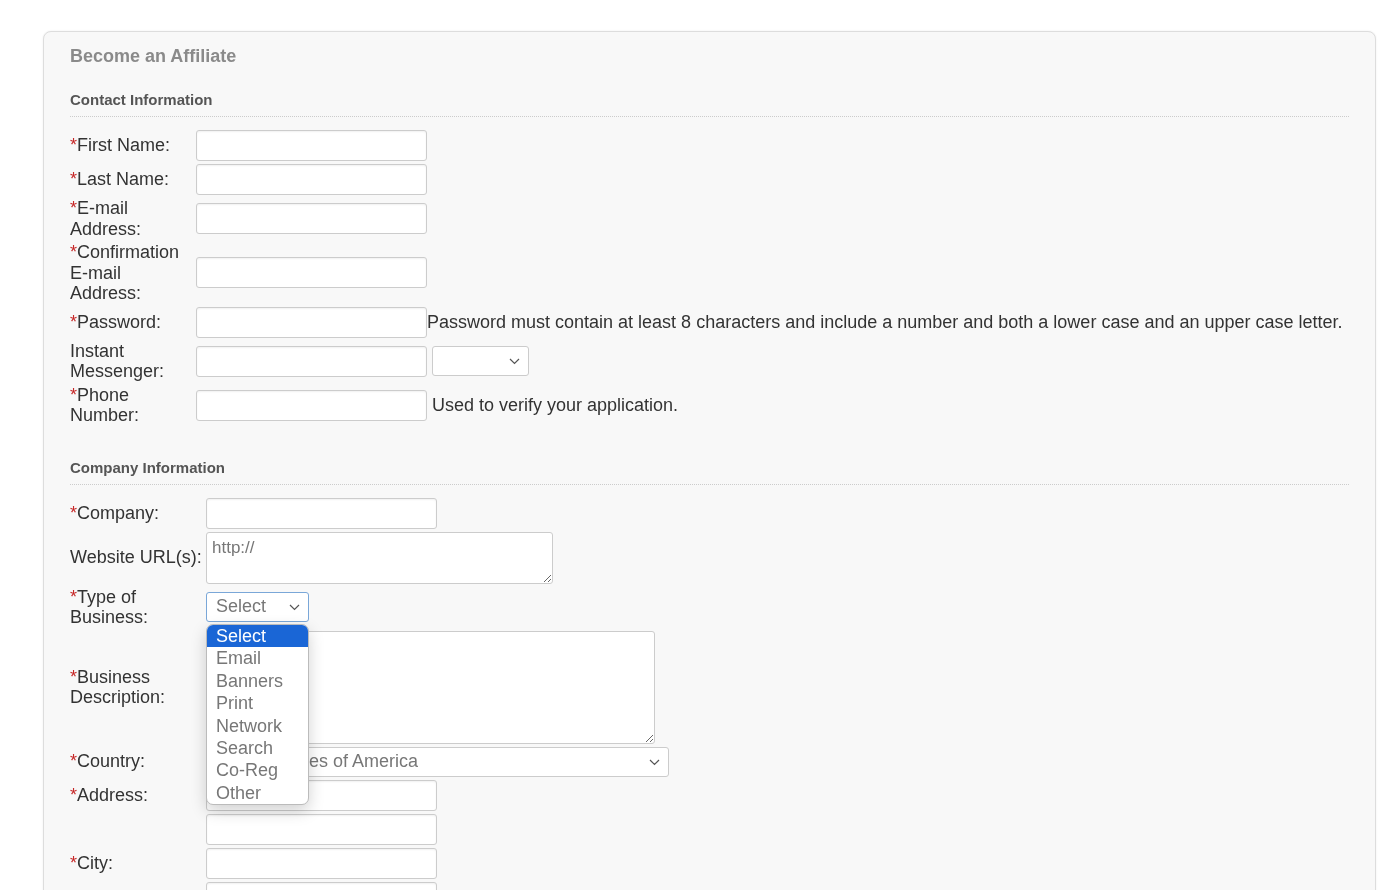  What do you see at coordinates (118, 687) in the screenshot?
I see `field-label: *Business Description:` at bounding box center [118, 687].